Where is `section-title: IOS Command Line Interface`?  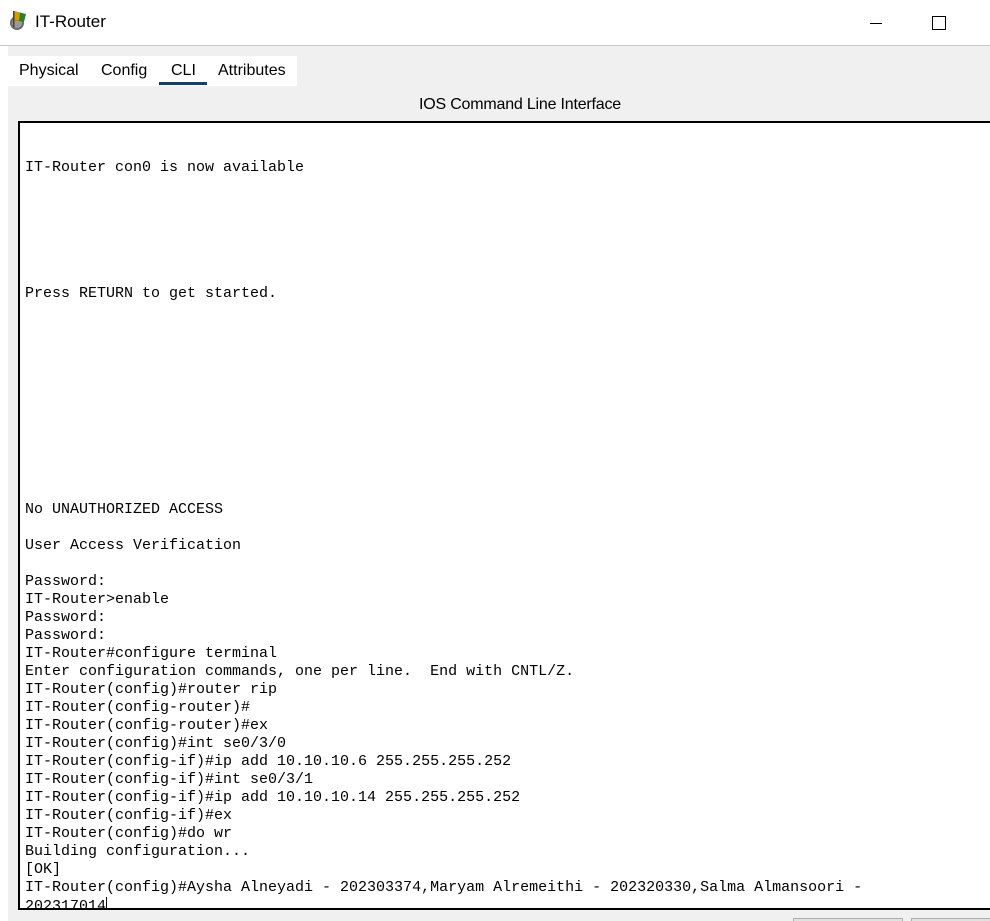 section-title: IOS Command Line Interface is located at coordinates (499, 105).